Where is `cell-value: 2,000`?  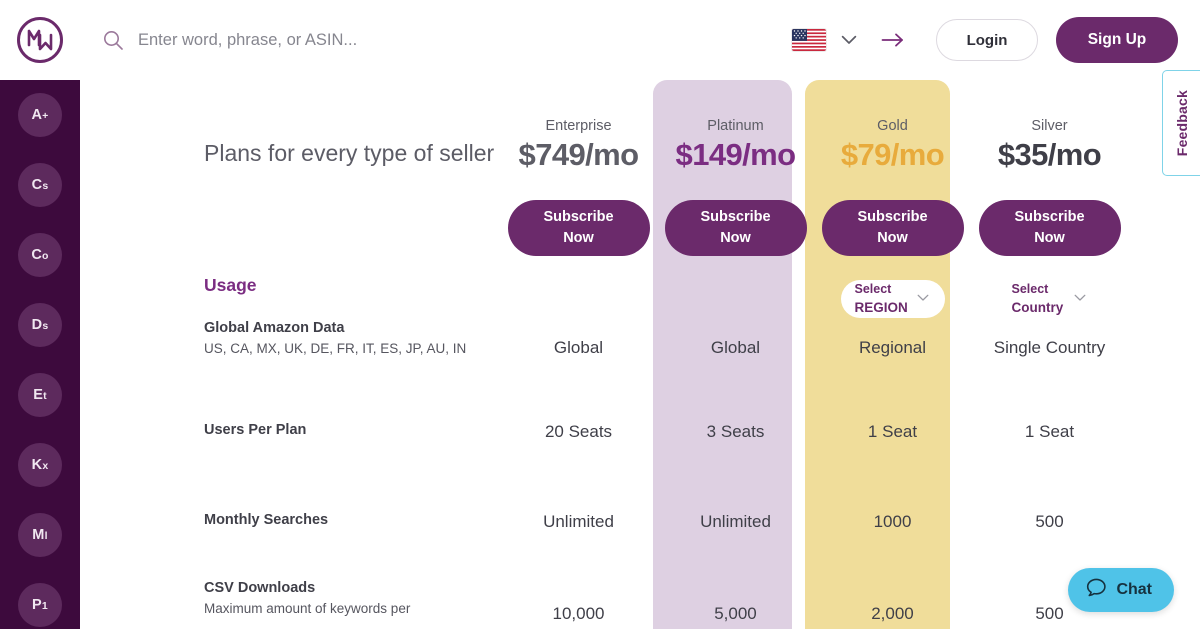
cell-value: 2,000 is located at coordinates (892, 613).